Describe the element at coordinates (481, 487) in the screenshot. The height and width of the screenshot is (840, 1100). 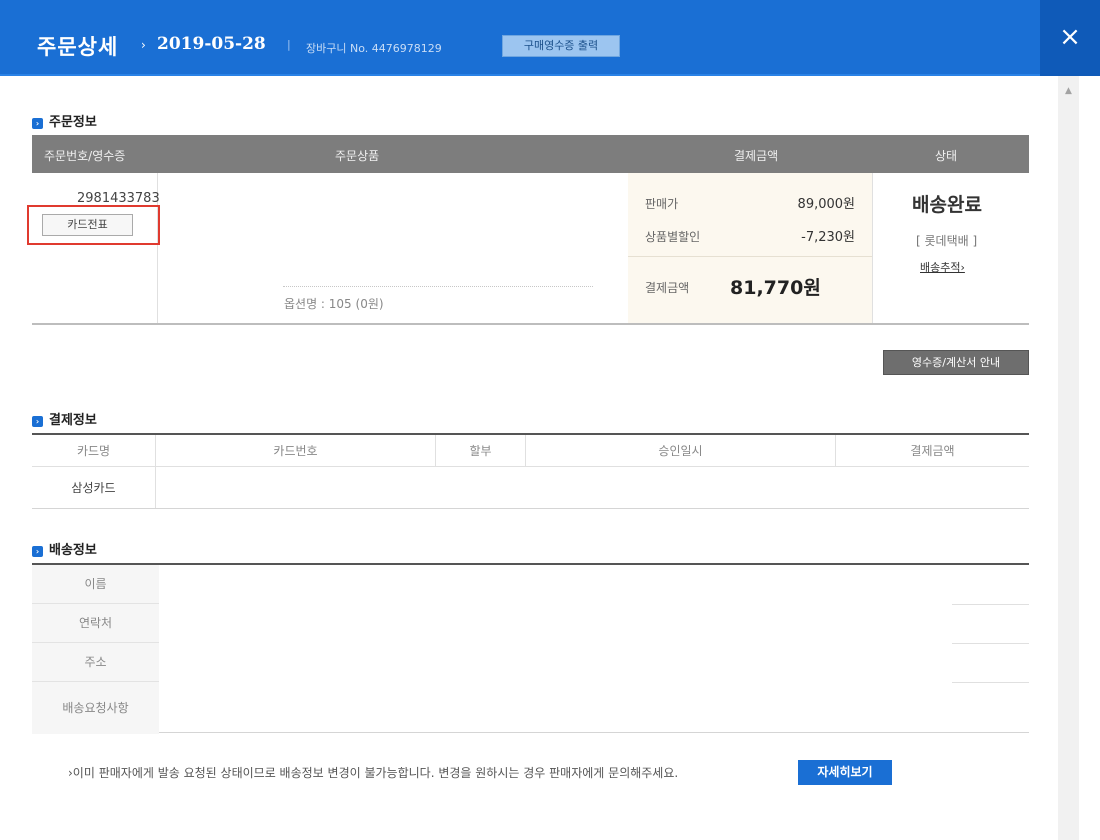
I see `installment-cell` at that location.